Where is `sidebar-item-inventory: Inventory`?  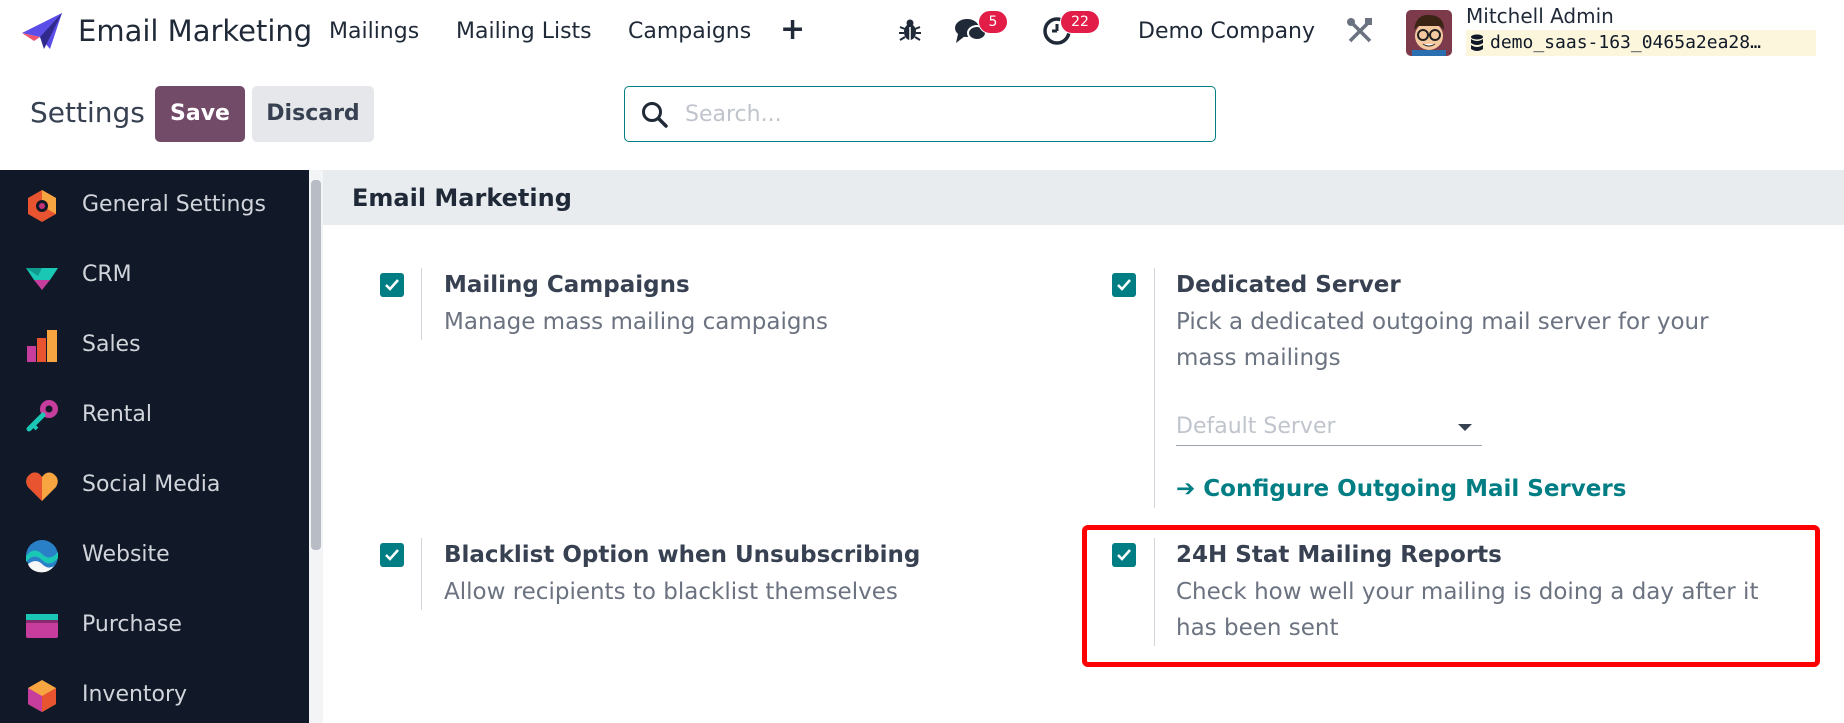 sidebar-item-inventory: Inventory is located at coordinates (154, 691).